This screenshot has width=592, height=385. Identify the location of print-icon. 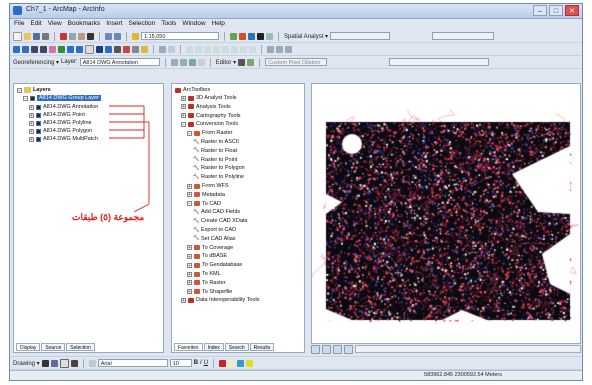
(45, 36).